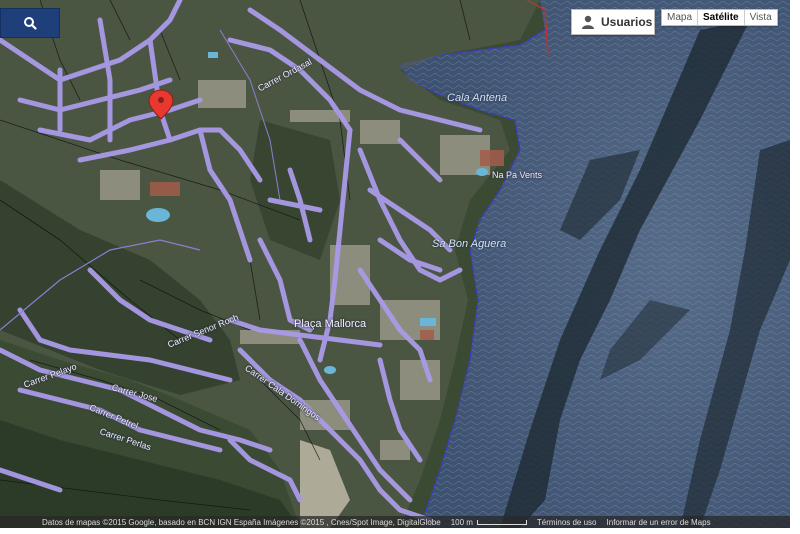 Image resolution: width=800 pixels, height=534 pixels. I want to click on search-icon, so click(30, 23).